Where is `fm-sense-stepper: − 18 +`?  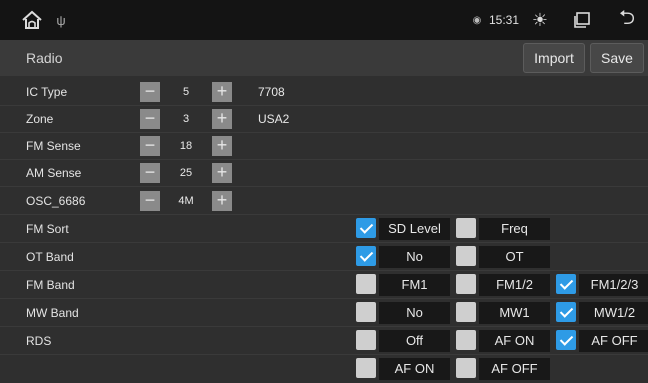 fm-sense-stepper: − 18 + is located at coordinates (187, 146).